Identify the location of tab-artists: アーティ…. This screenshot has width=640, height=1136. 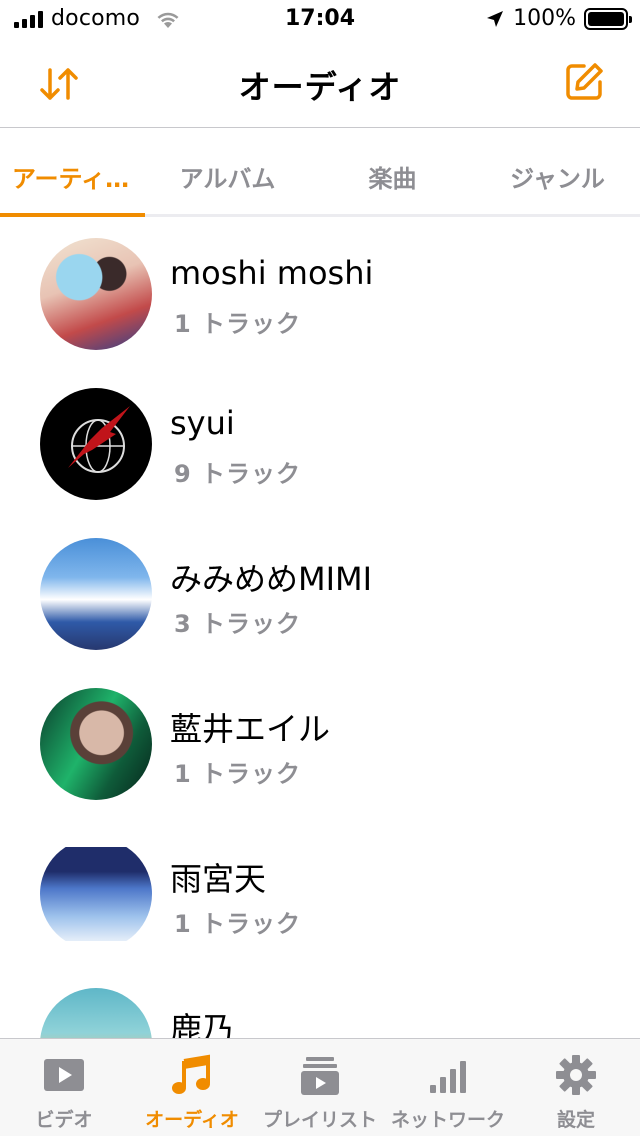
(72, 173).